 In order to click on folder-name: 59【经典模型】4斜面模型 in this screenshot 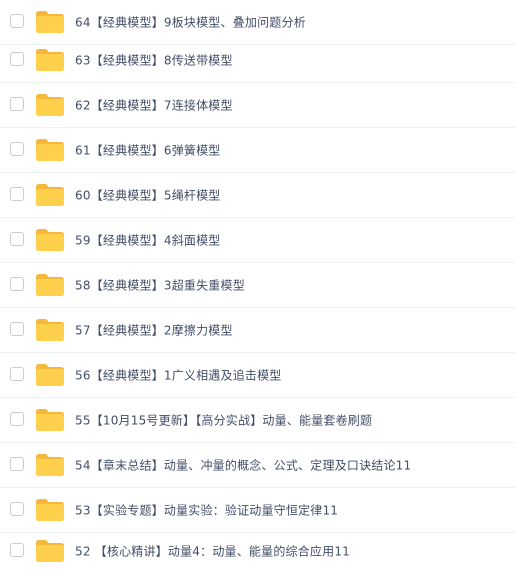, I will do `click(148, 240)`.